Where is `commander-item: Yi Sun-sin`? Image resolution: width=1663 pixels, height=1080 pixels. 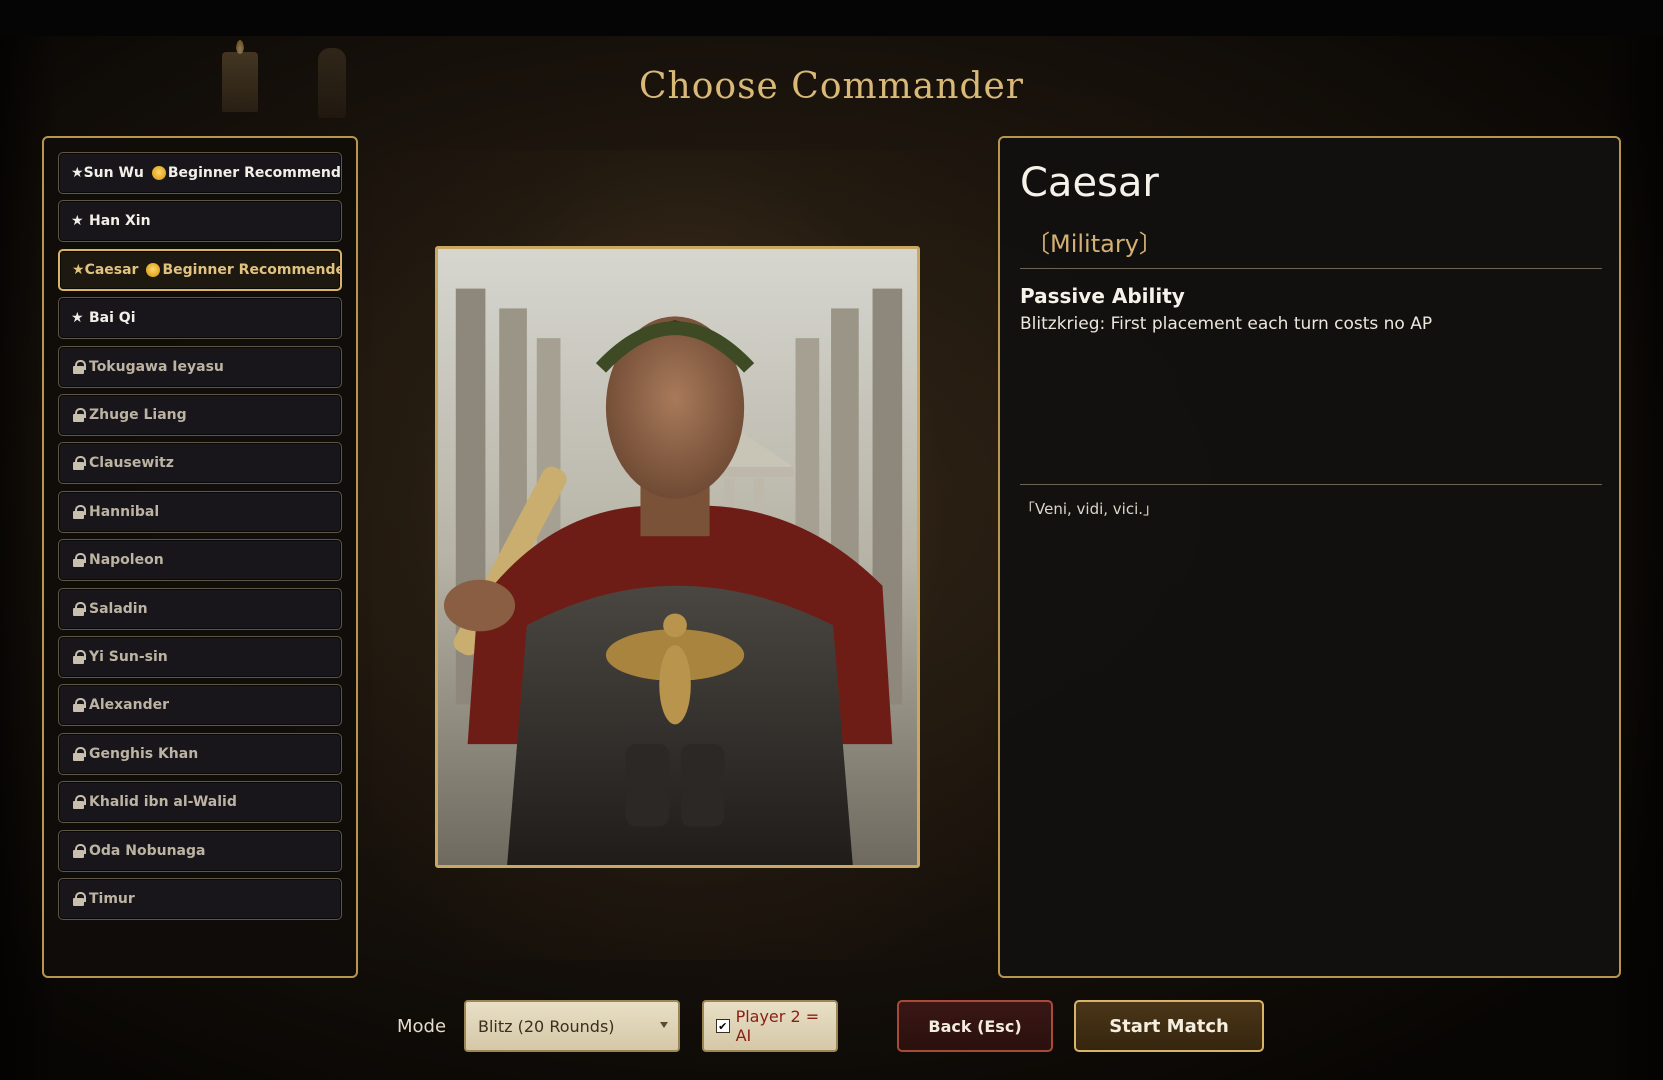 commander-item: Yi Sun-sin is located at coordinates (200, 657).